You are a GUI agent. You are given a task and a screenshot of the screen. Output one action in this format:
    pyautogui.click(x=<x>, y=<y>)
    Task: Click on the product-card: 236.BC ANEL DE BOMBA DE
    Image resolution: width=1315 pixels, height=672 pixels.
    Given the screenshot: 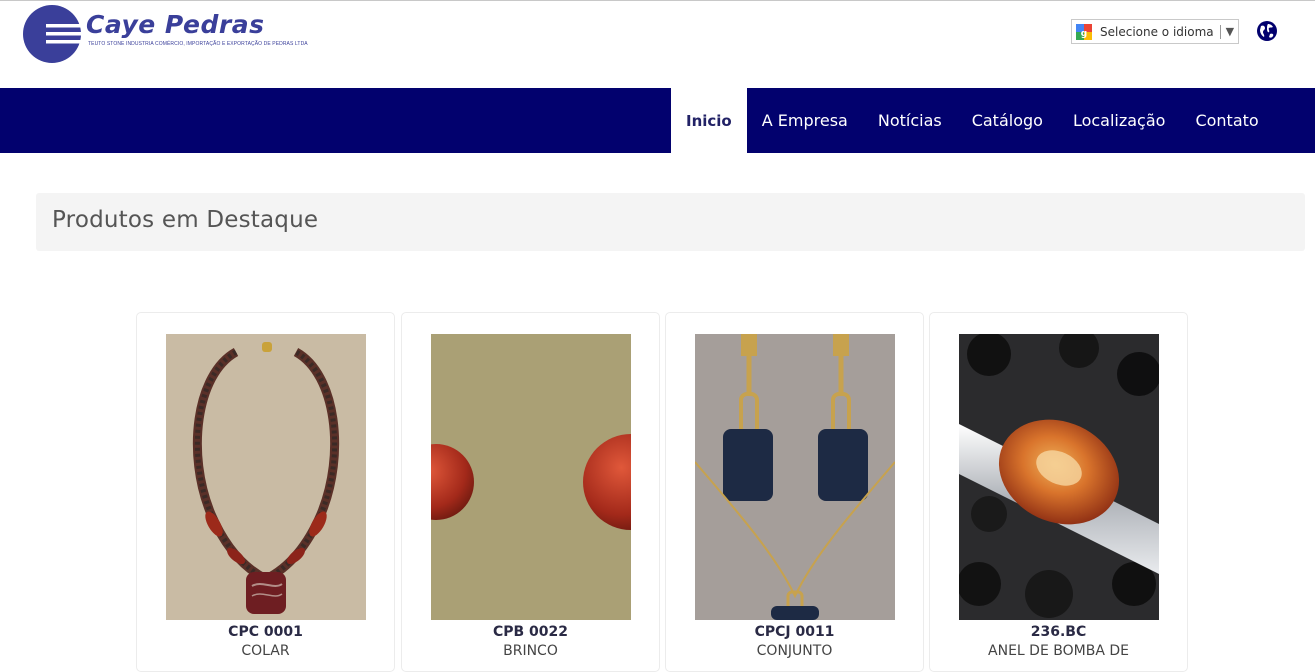 What is the action you would take?
    pyautogui.click(x=1058, y=492)
    